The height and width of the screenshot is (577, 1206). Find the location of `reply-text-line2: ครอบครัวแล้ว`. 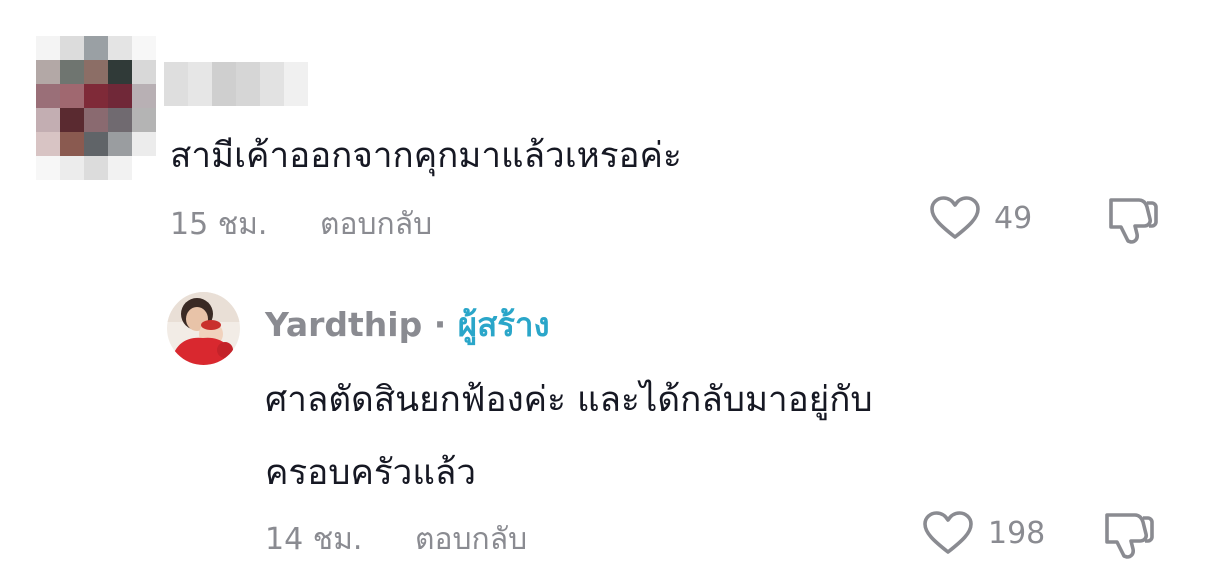

reply-text-line2: ครอบครัวแล้ว is located at coordinates (370, 473).